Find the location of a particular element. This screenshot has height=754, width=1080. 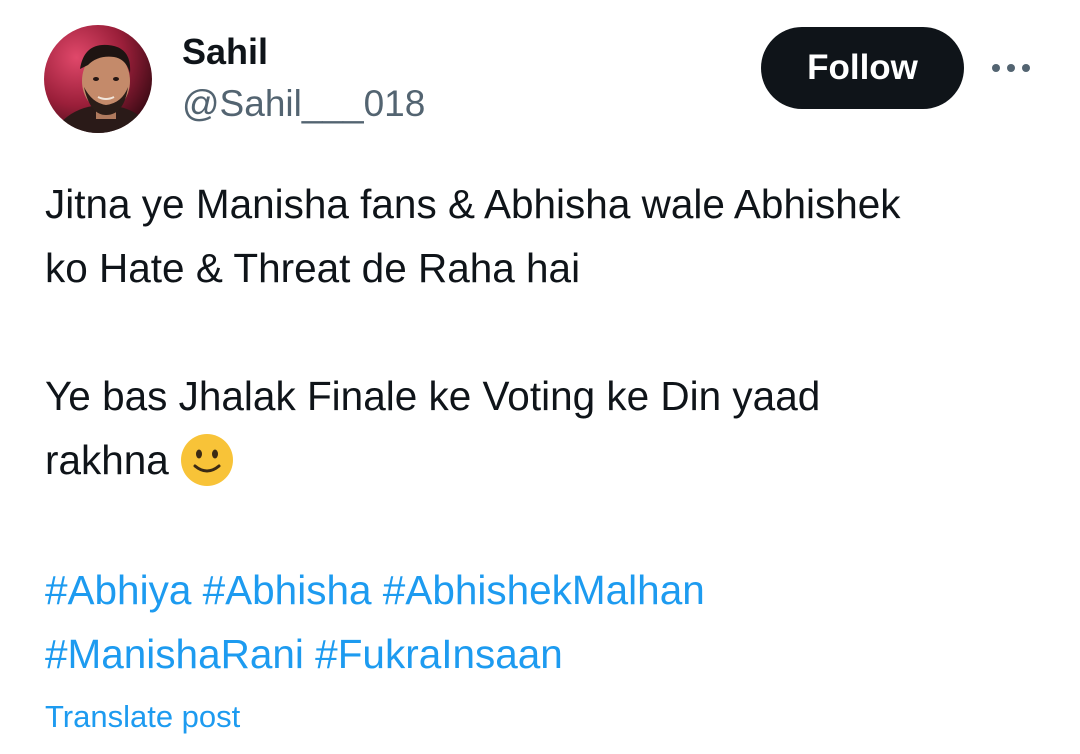

hashtag-link: #Abhisha is located at coordinates (287, 590).